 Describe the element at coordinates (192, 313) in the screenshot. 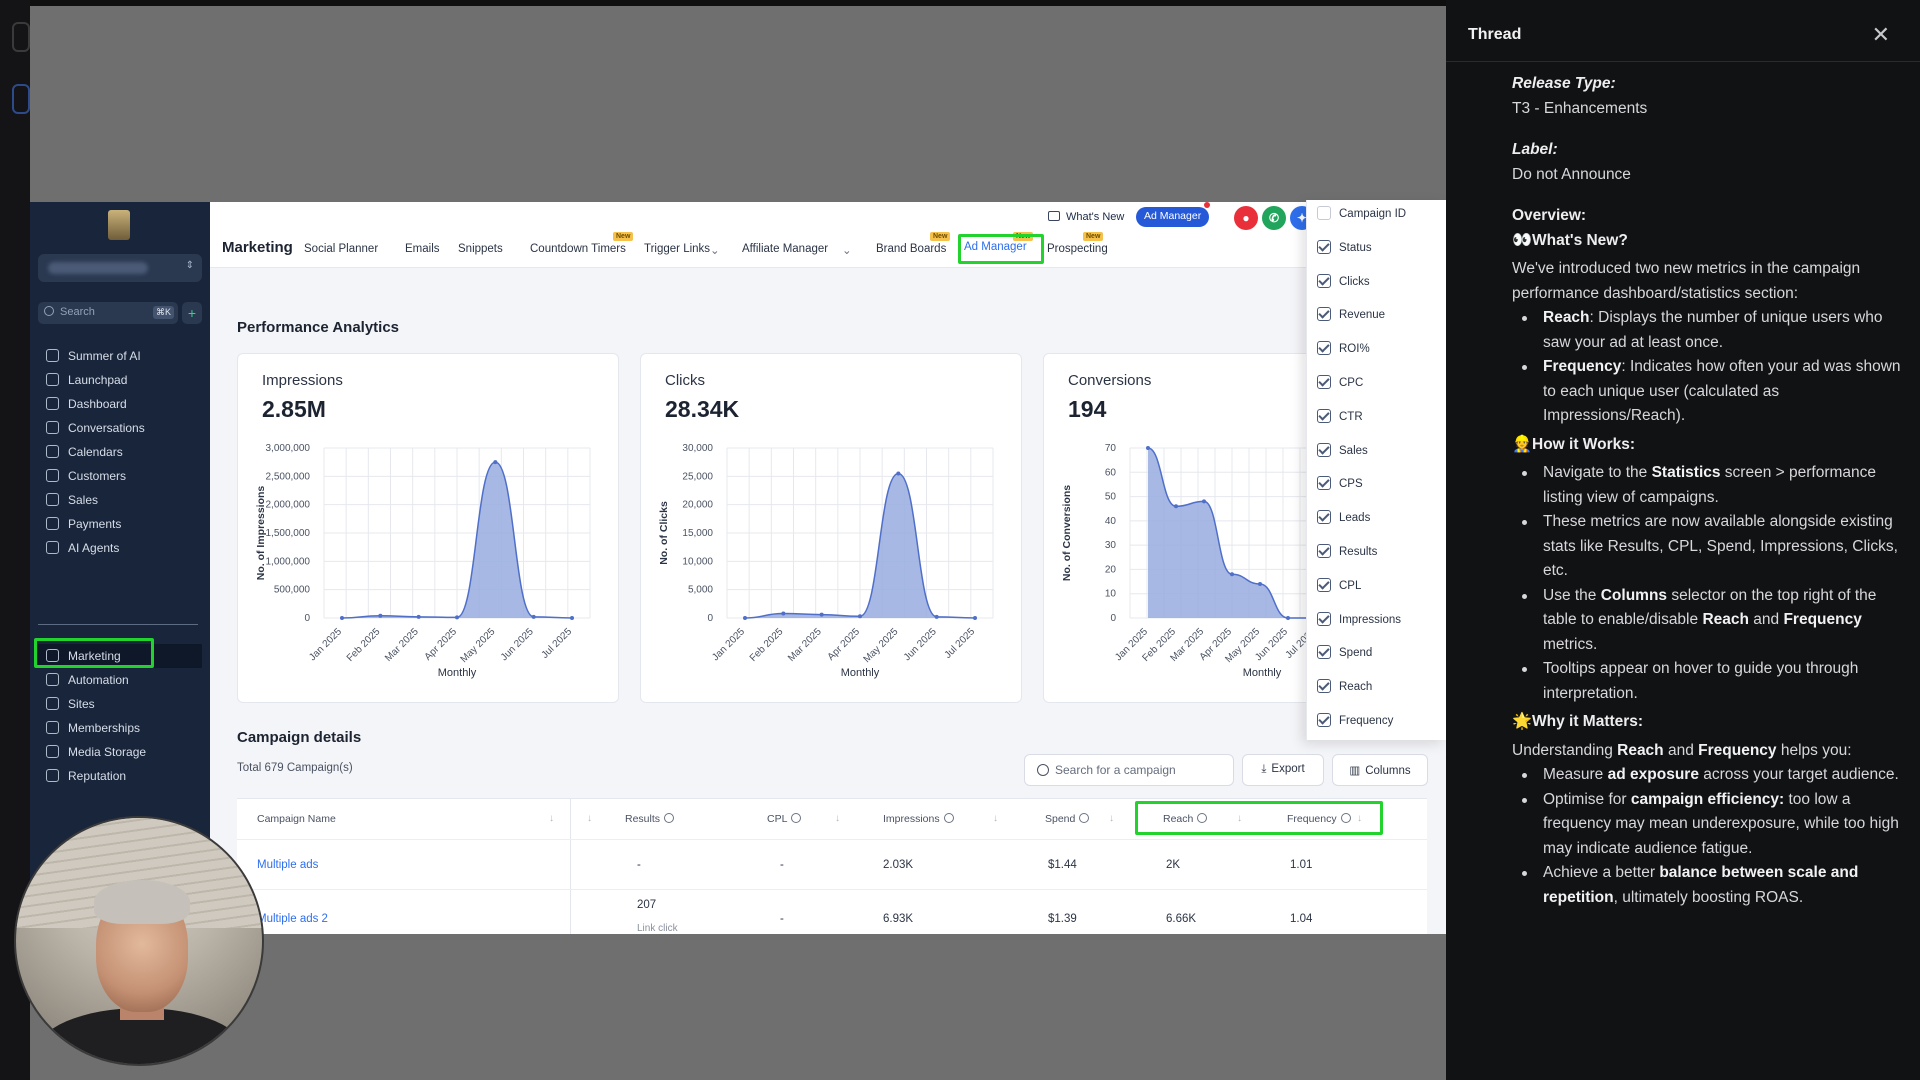

I see `quick-add-button: +` at that location.